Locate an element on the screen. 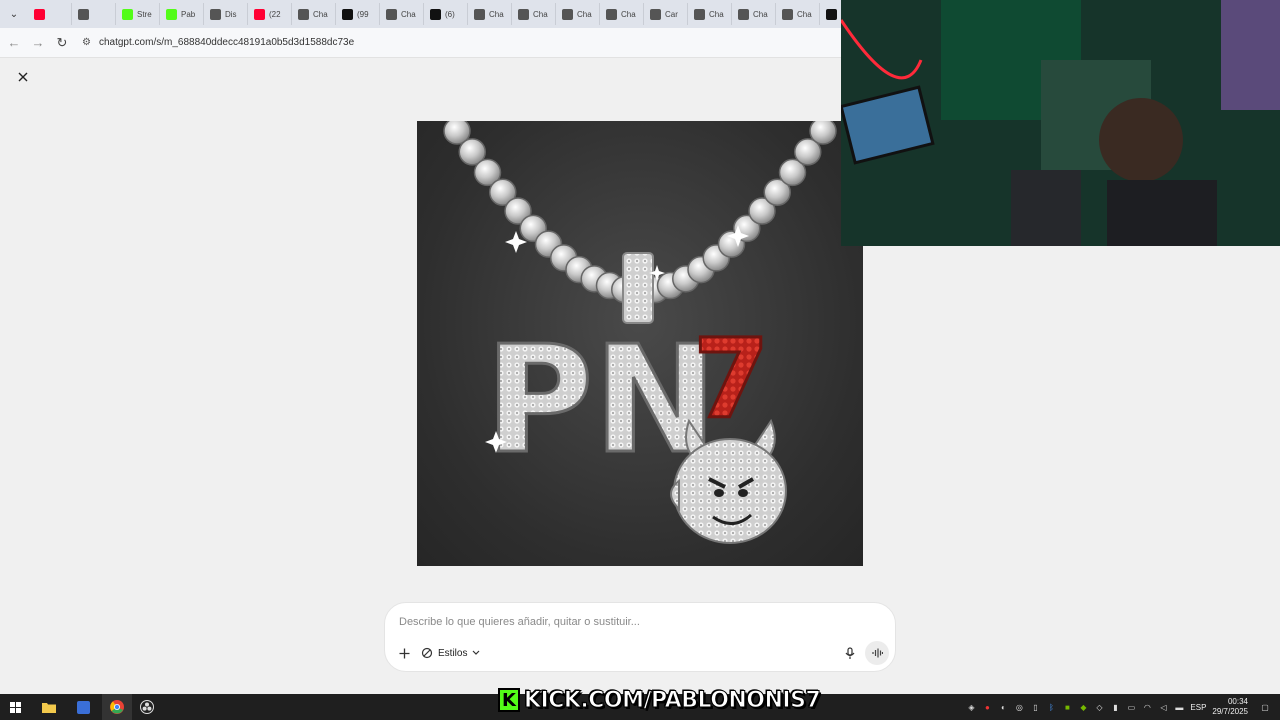  shield-icon: ◇ is located at coordinates (1099, 707).